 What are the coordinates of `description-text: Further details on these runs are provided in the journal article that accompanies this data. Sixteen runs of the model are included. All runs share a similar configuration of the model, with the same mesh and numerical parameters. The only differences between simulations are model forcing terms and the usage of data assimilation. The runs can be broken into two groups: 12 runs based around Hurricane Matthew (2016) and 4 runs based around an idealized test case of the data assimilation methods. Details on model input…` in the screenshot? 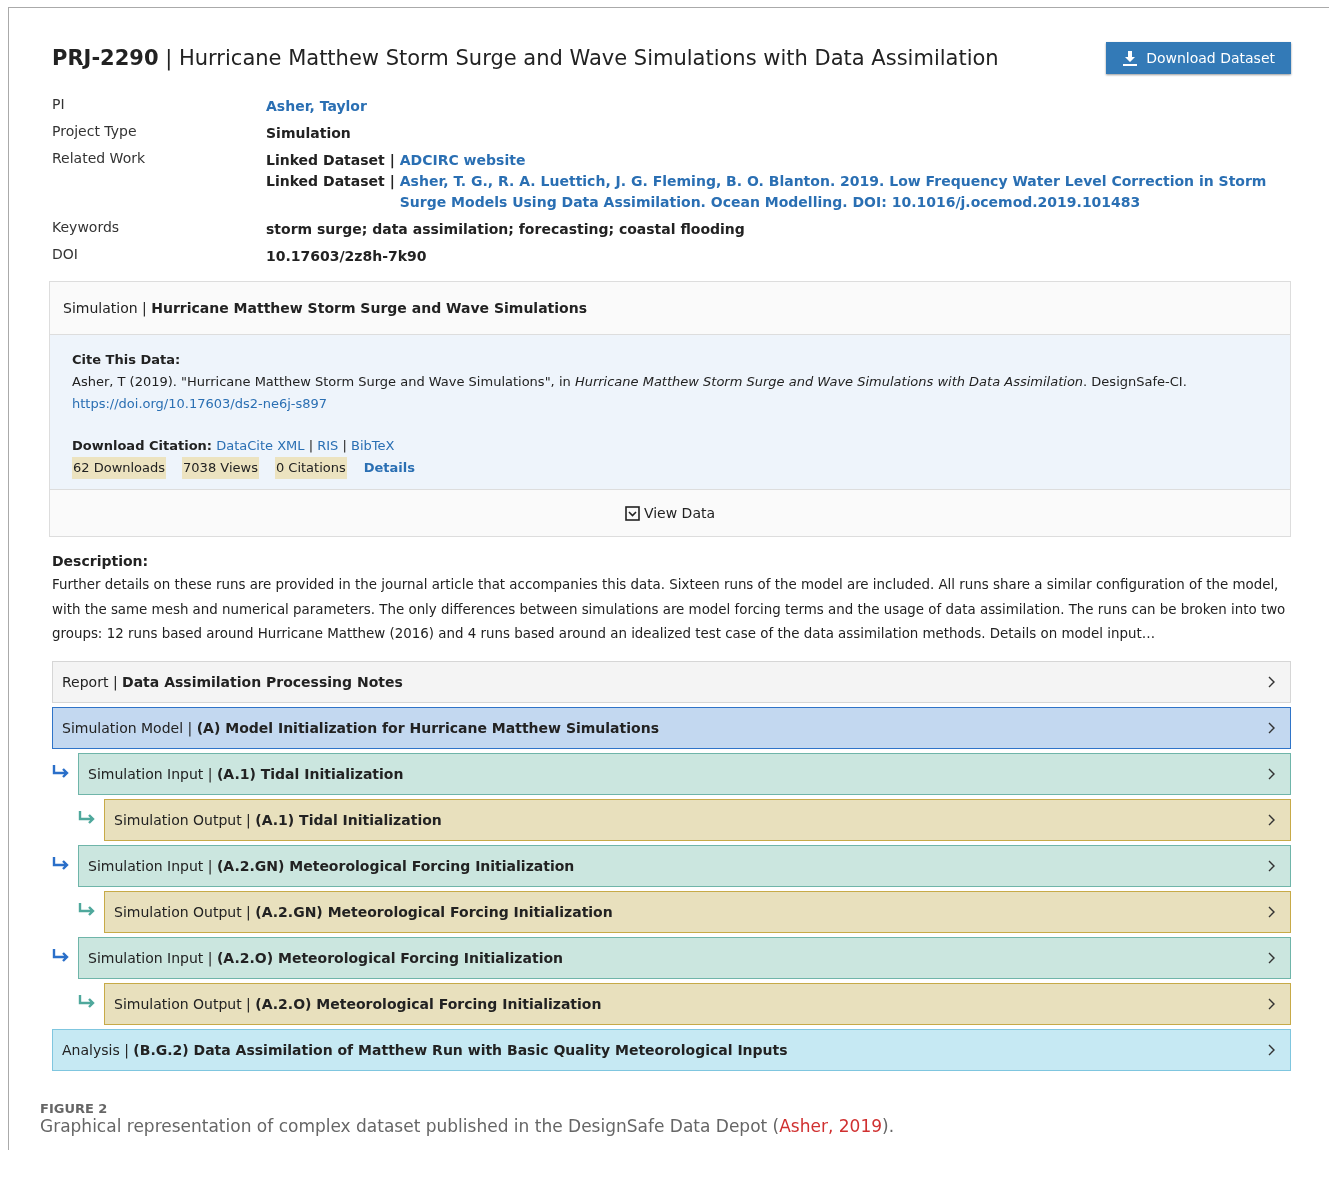 It's located at (669, 609).